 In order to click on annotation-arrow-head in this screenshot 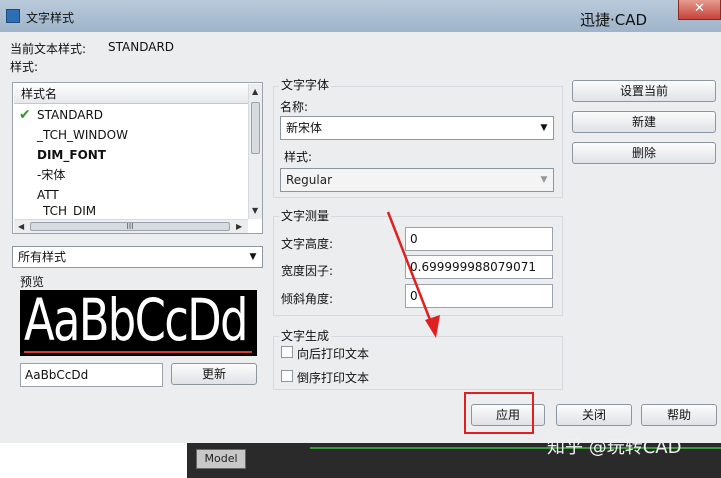, I will do `click(432, 326)`.